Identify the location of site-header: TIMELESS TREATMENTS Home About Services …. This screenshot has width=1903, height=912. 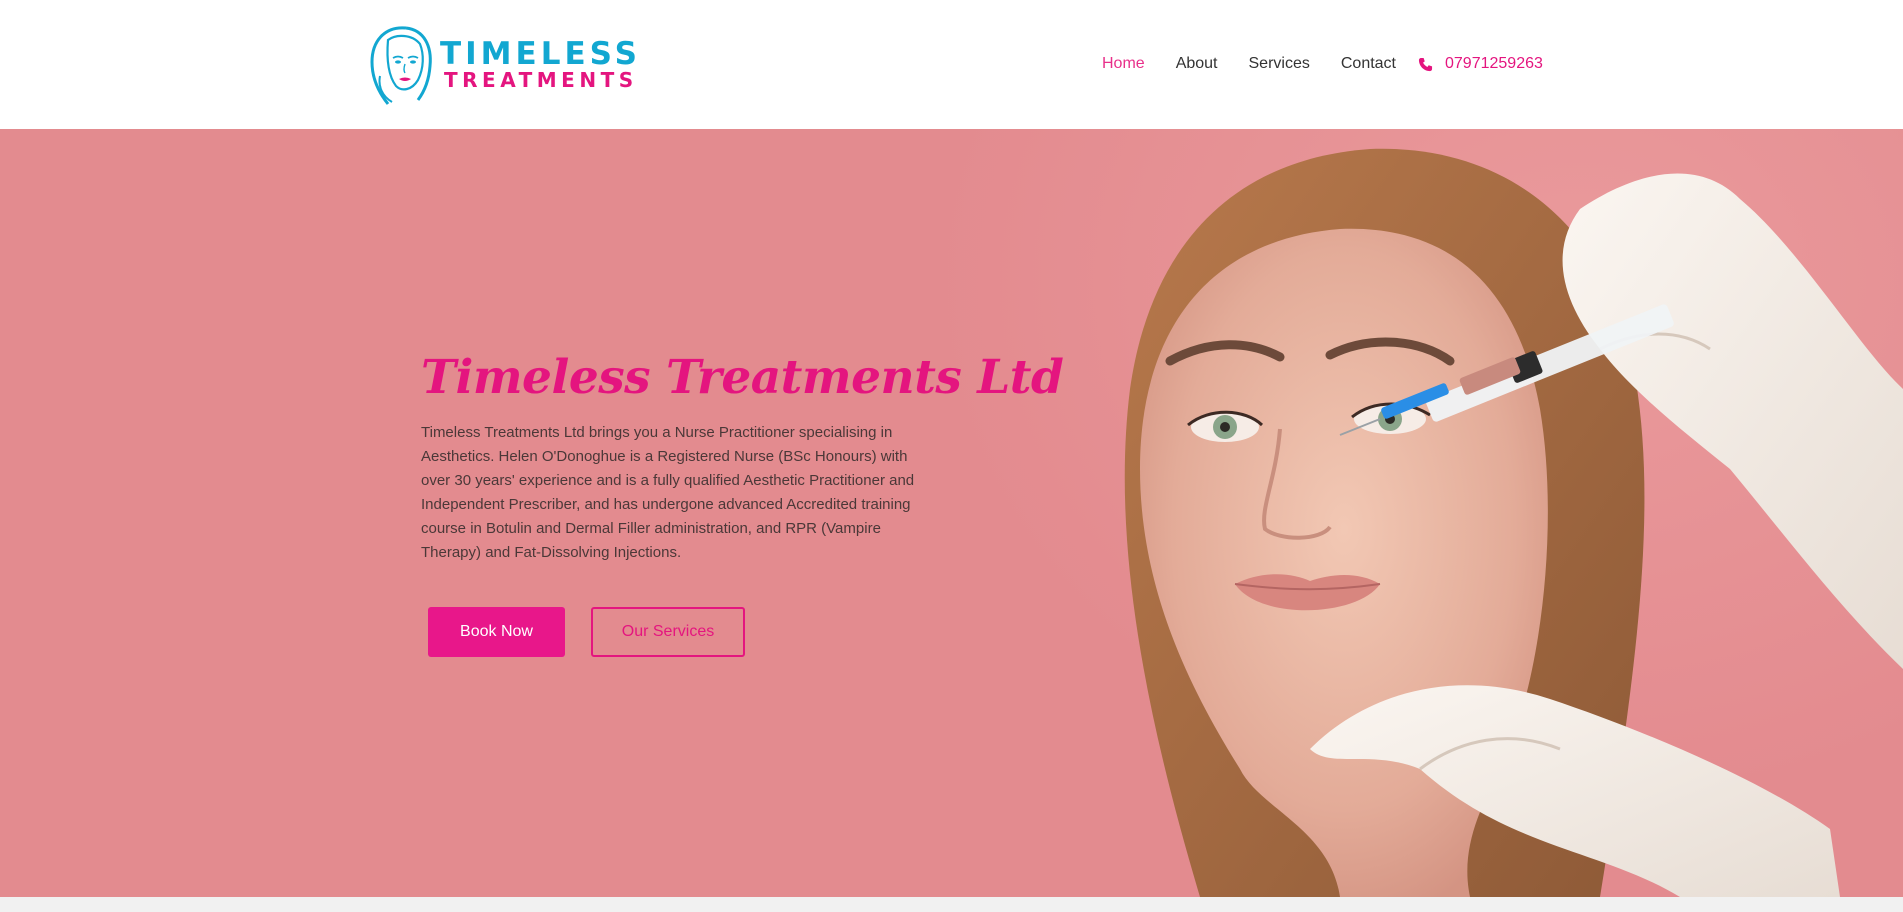
(951, 64).